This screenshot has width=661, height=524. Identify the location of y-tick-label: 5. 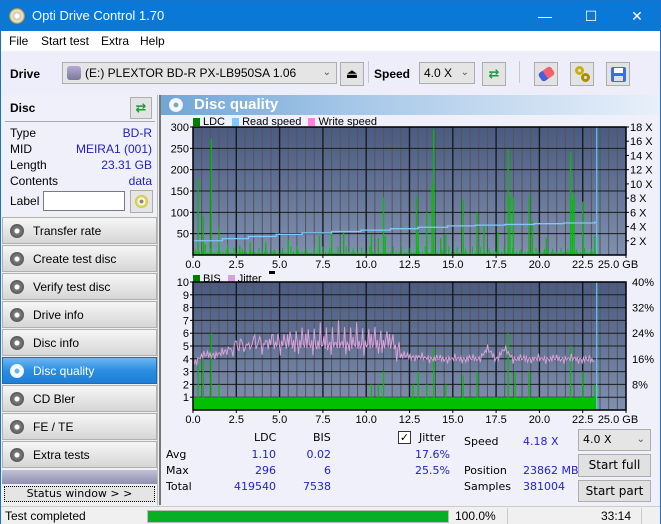
(186, 347).